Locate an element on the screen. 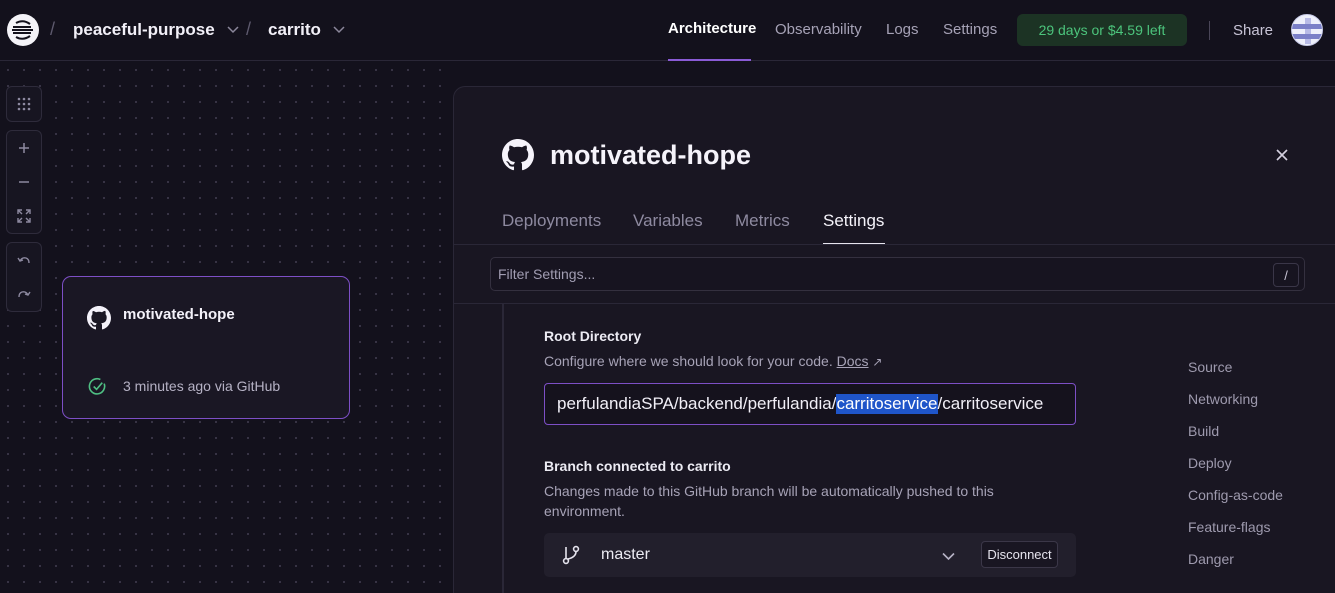 The width and height of the screenshot is (1335, 593). canvas-toolbar-history is located at coordinates (24, 277).